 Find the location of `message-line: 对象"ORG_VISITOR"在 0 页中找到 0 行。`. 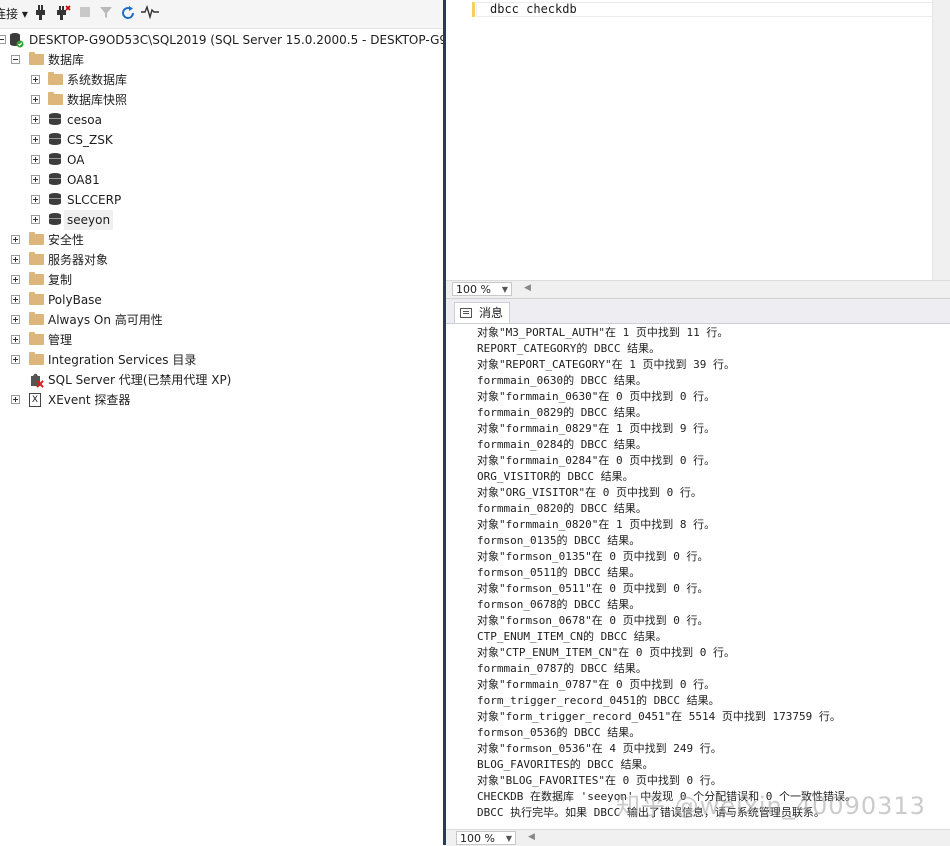

message-line: 对象"ORG_VISITOR"在 0 页中找到 0 行。 is located at coordinates (589, 492).